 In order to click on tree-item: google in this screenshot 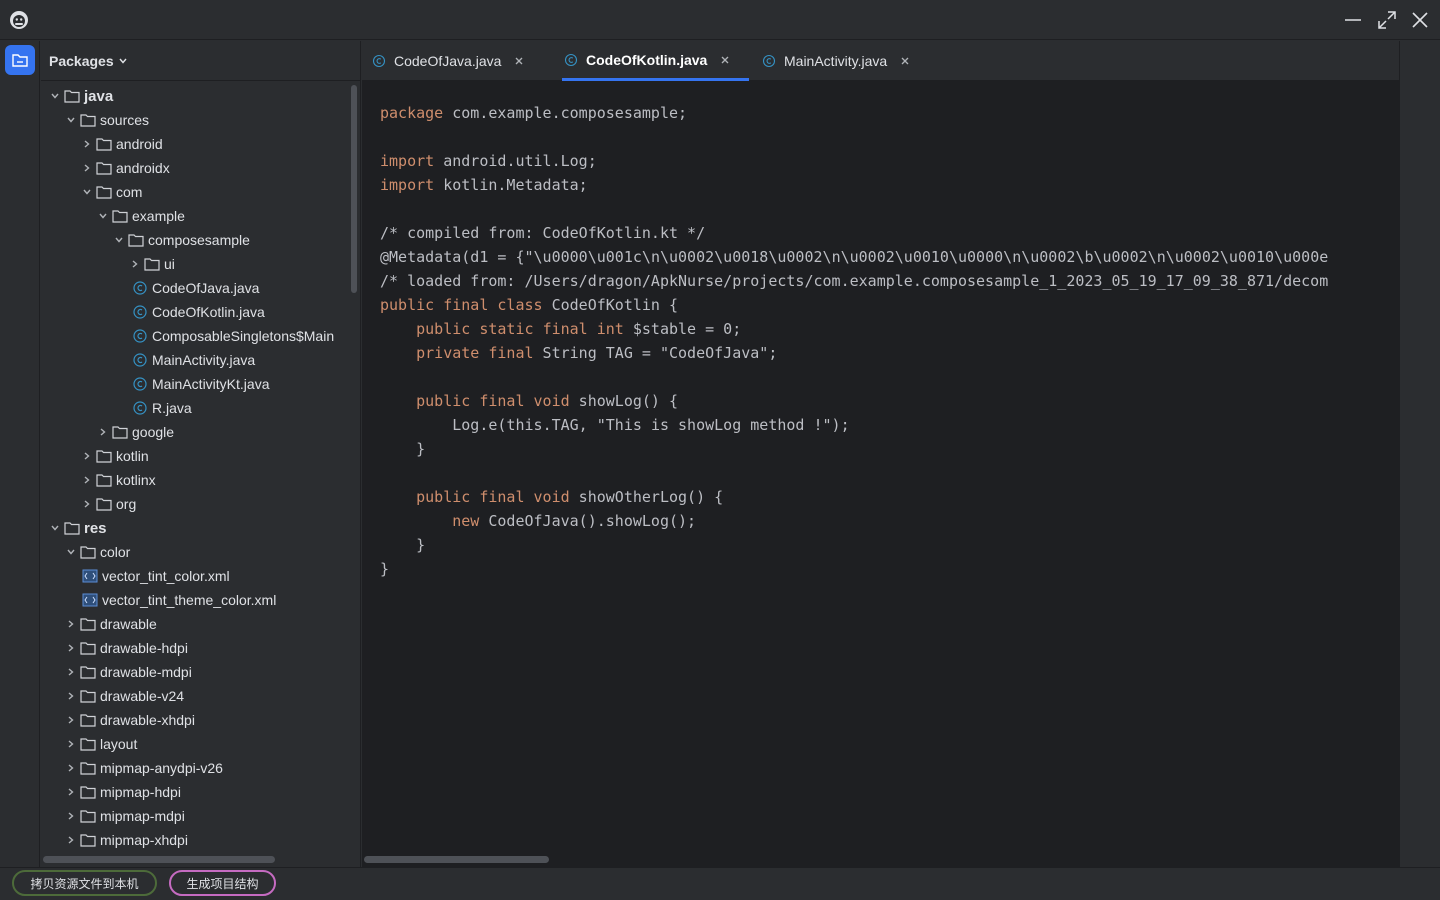, I will do `click(134, 432)`.